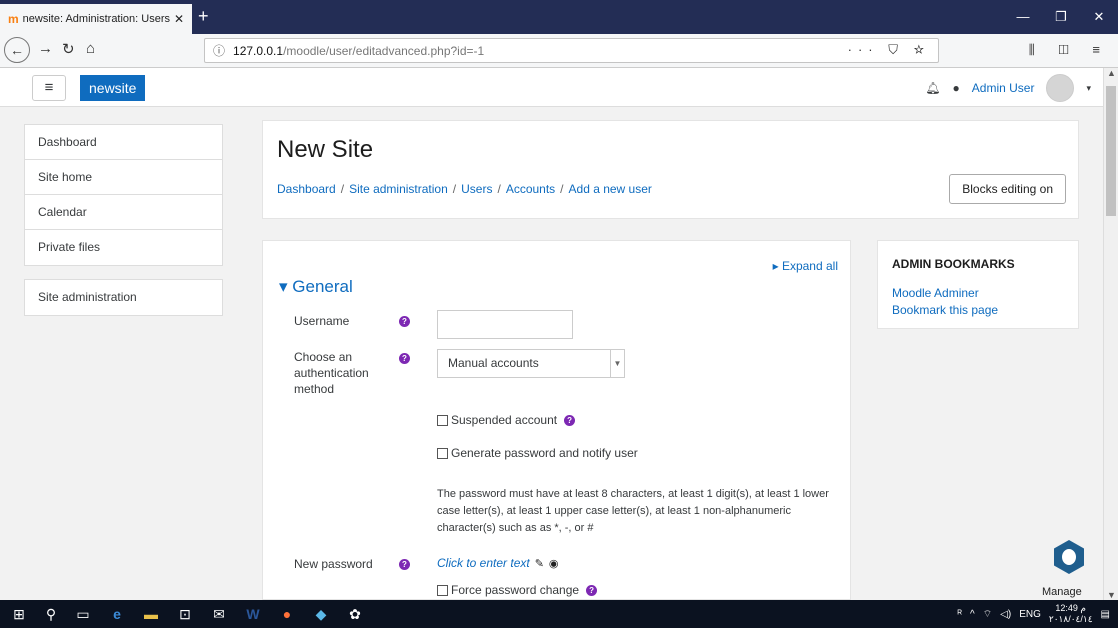 The image size is (1118, 628). Describe the element at coordinates (1003, 88) in the screenshot. I see `user-name: Admin User` at that location.